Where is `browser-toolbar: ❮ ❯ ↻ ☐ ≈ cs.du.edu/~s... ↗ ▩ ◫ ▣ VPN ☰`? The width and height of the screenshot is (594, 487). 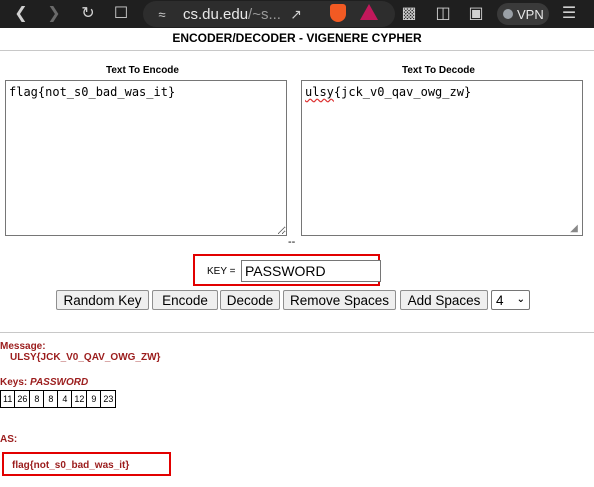
browser-toolbar: ❮ ❯ ↻ ☐ ≈ cs.du.edu/~s... ↗ ▩ ◫ ▣ VPN ☰ is located at coordinates (297, 14).